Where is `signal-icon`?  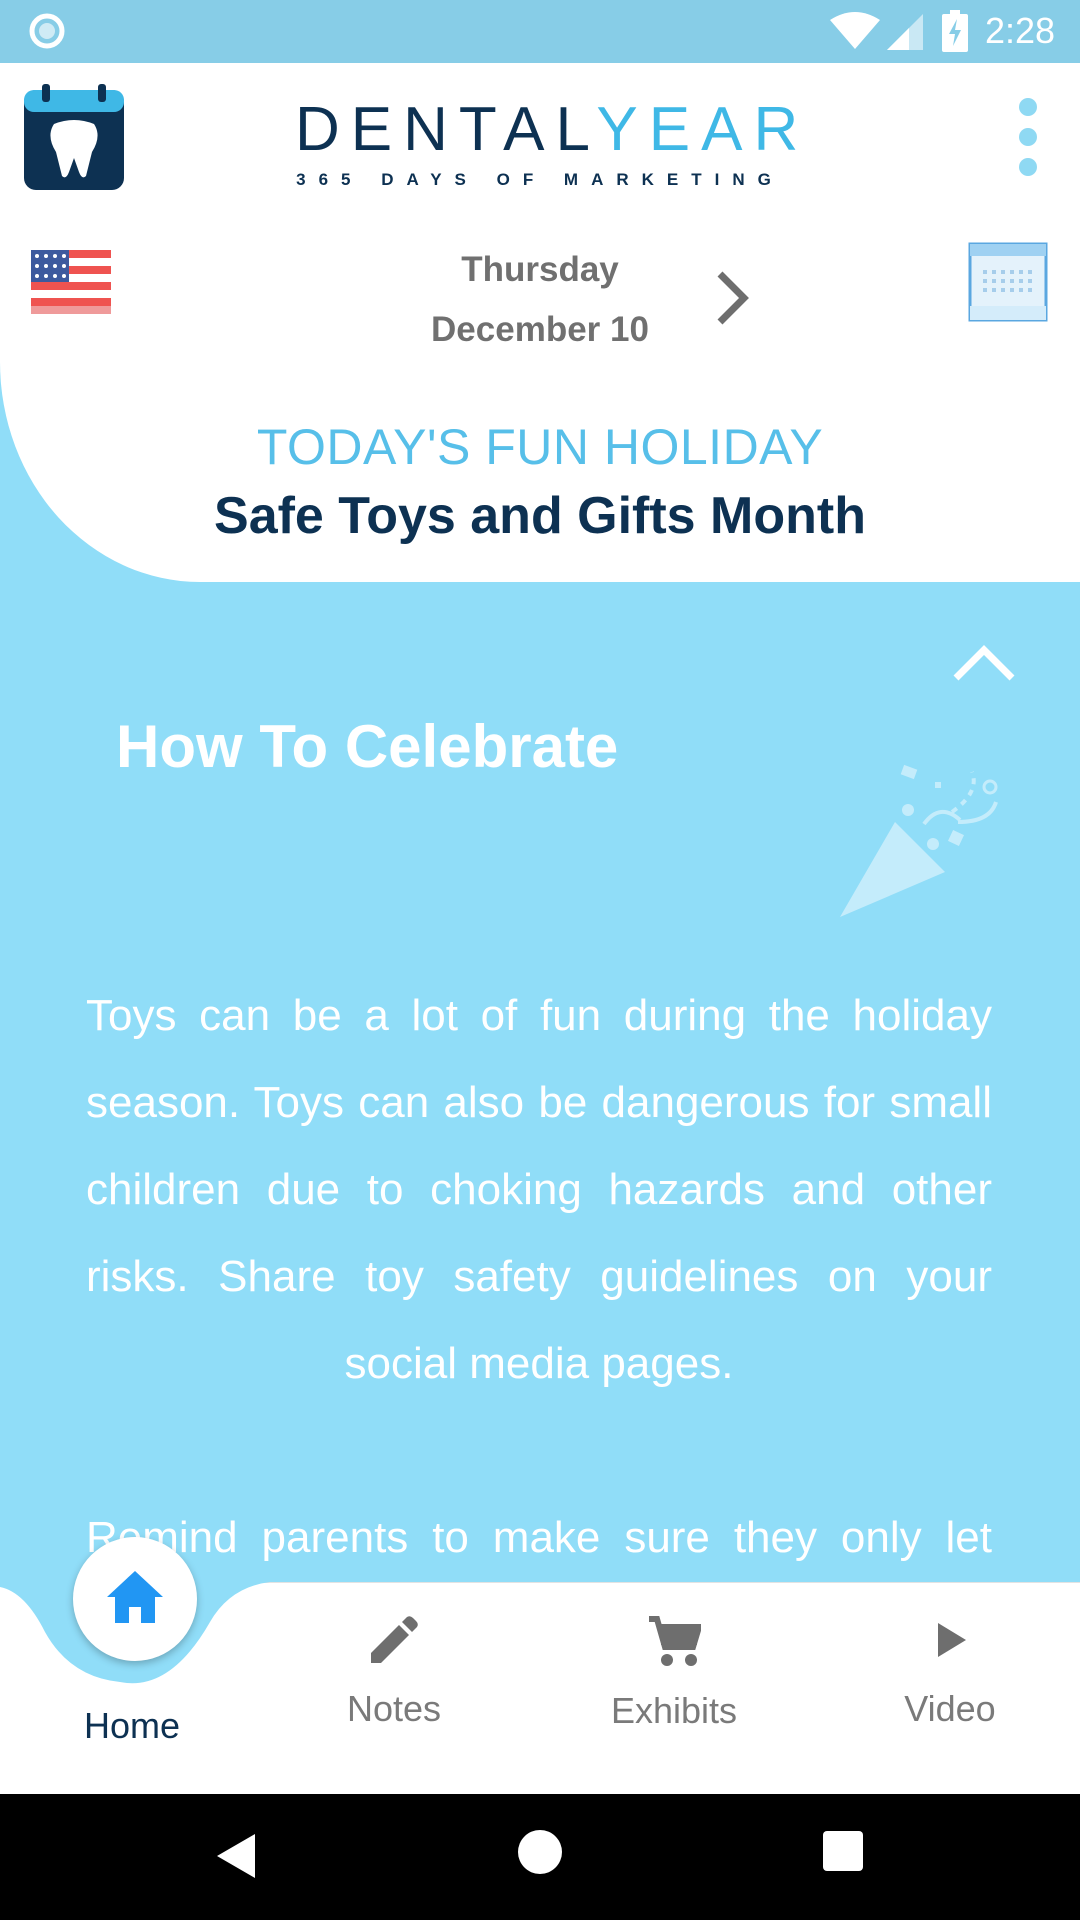 signal-icon is located at coordinates (905, 32).